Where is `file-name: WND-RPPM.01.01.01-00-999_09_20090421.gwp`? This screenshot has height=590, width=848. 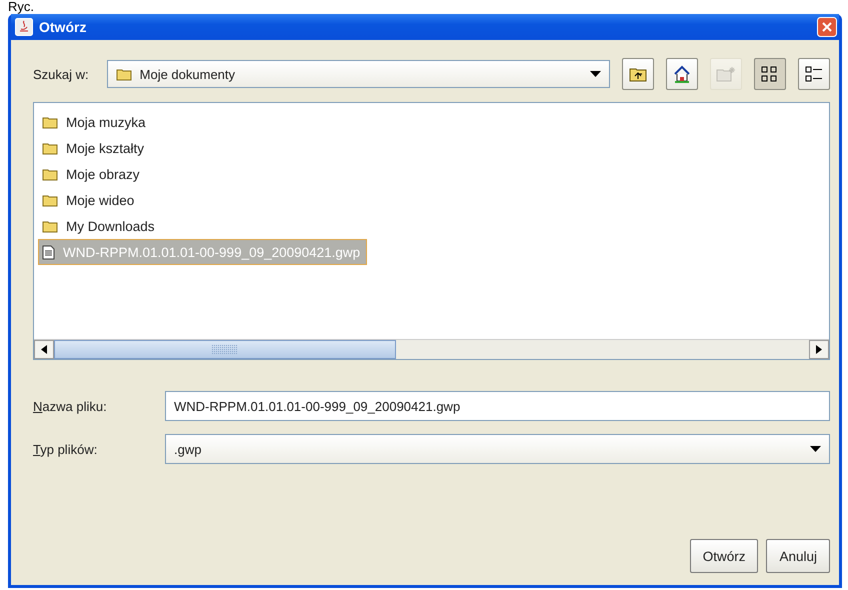
file-name: WND-RPPM.01.01.01-00-999_09_20090421.gwp is located at coordinates (211, 252).